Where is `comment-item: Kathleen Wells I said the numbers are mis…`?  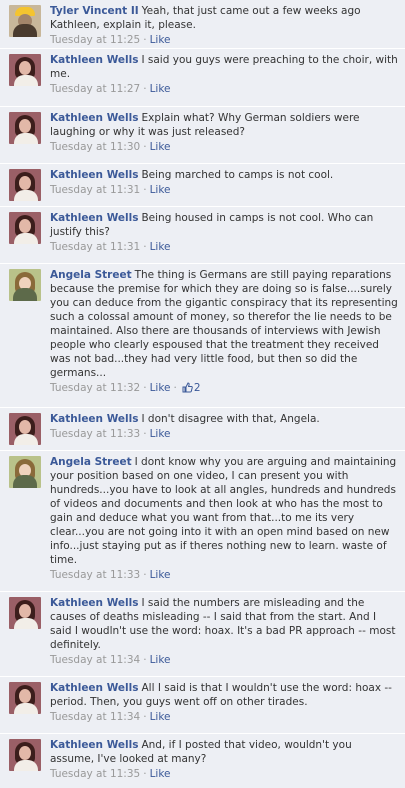
comment-item: Kathleen Wells I said the numbers are mis… is located at coordinates (202, 634).